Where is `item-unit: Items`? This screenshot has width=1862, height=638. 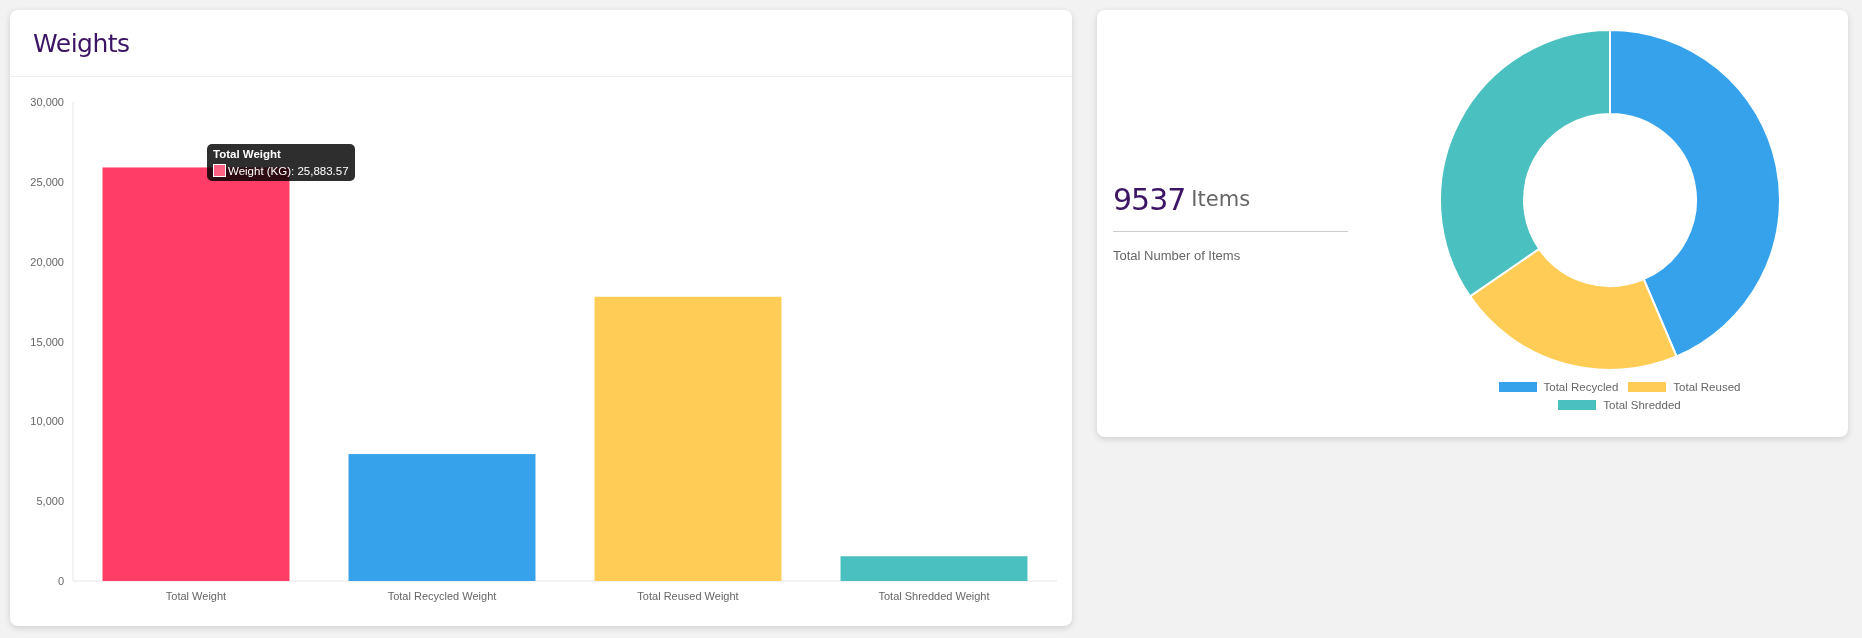
item-unit: Items is located at coordinates (1221, 199).